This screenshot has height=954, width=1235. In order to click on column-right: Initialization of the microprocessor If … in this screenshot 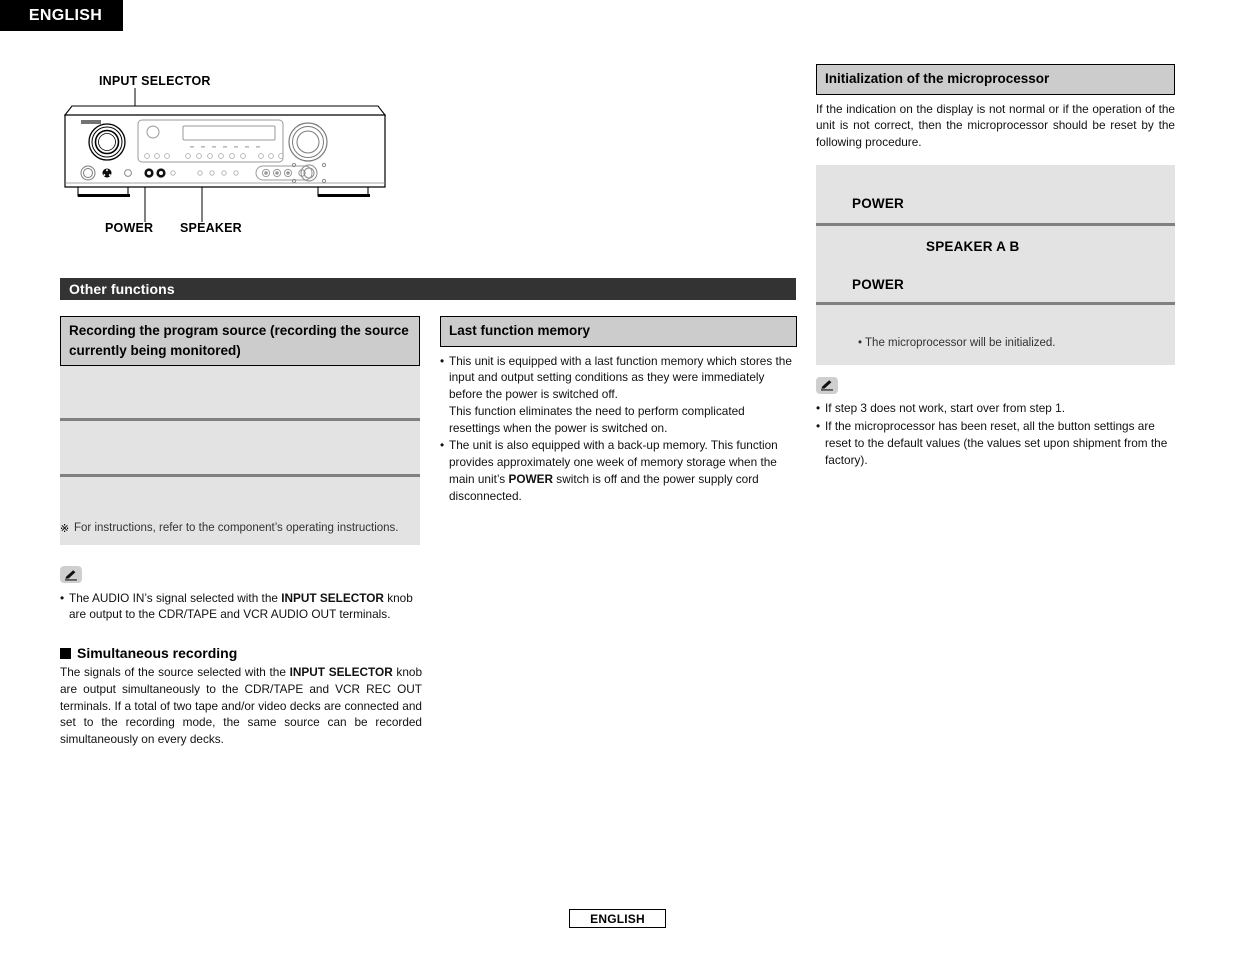, I will do `click(995, 266)`.